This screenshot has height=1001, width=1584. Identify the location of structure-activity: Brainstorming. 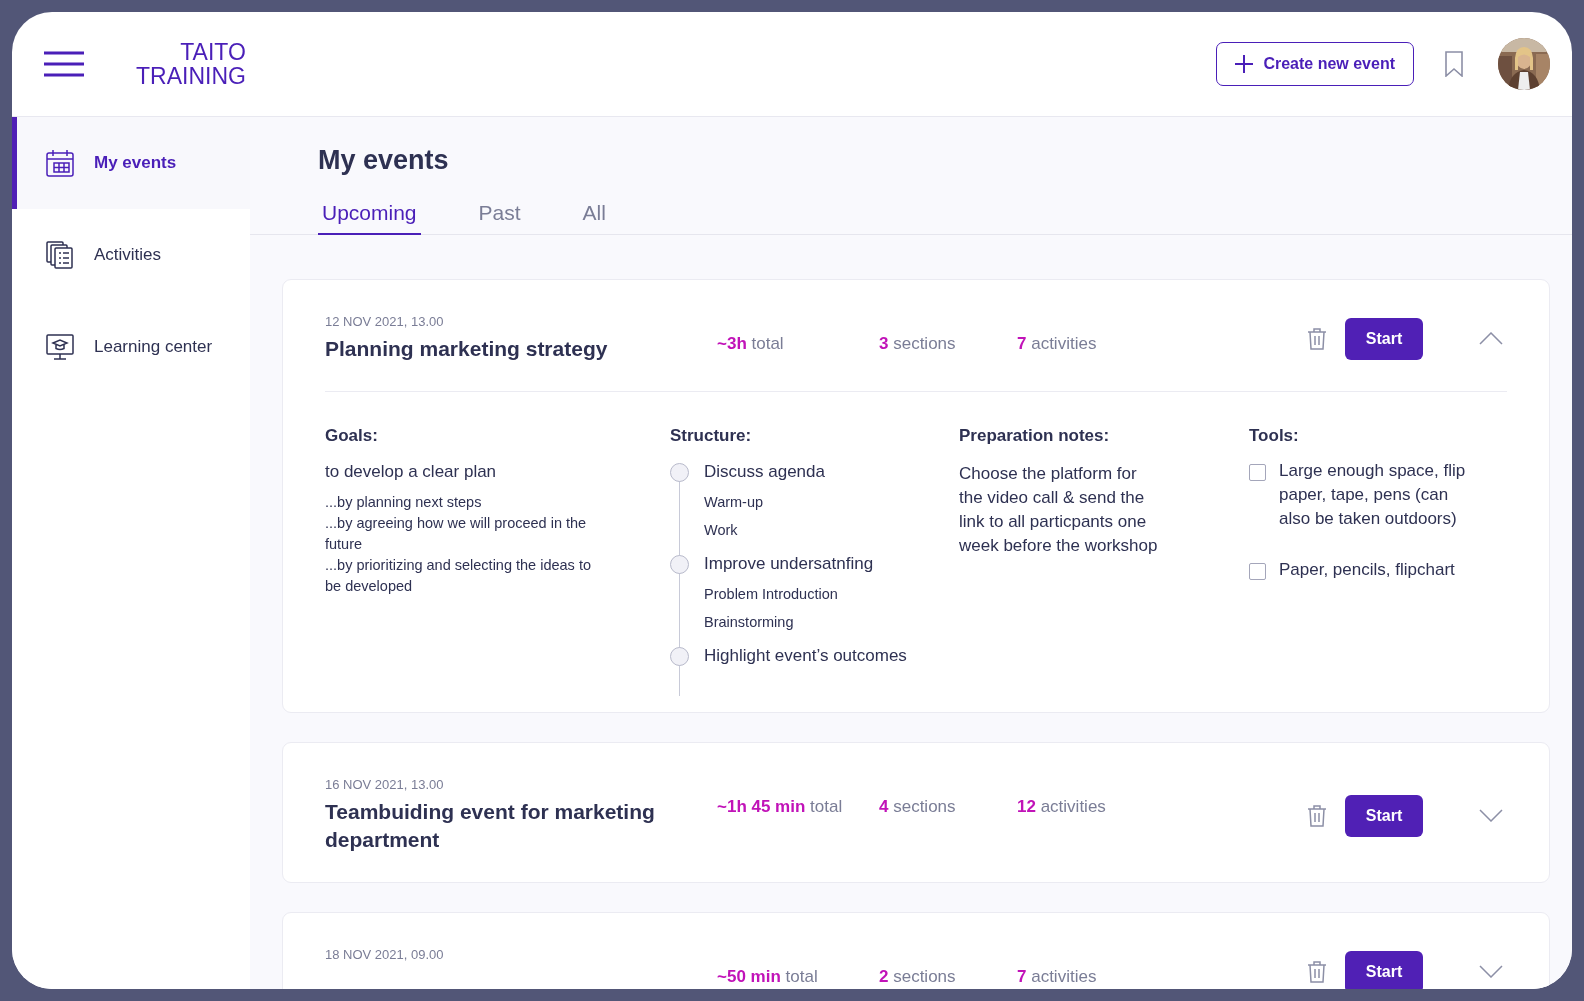
(749, 622).